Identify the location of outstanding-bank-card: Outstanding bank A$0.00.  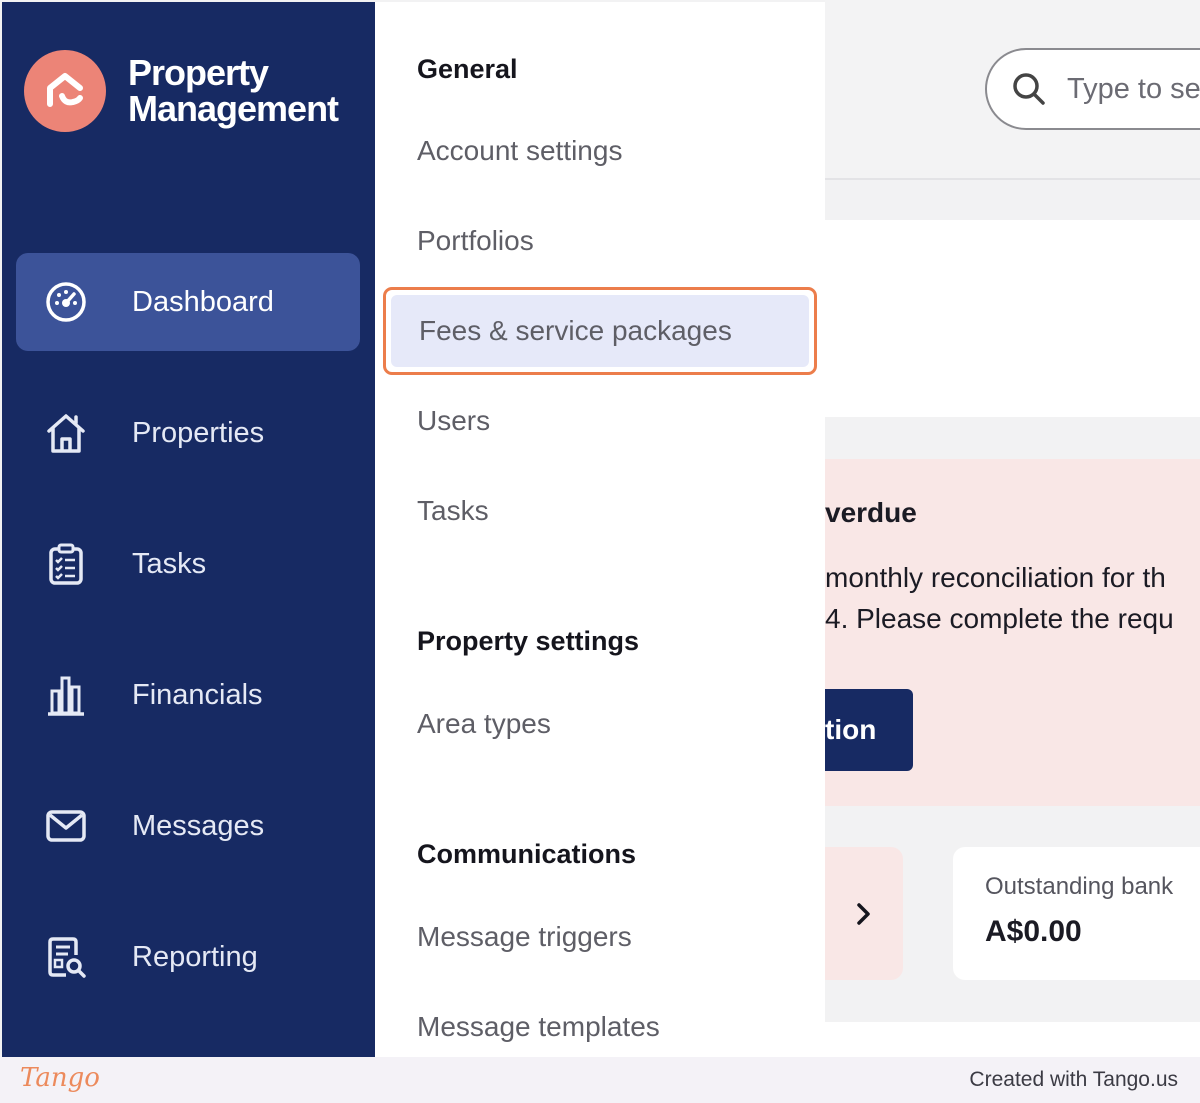
(1076, 913).